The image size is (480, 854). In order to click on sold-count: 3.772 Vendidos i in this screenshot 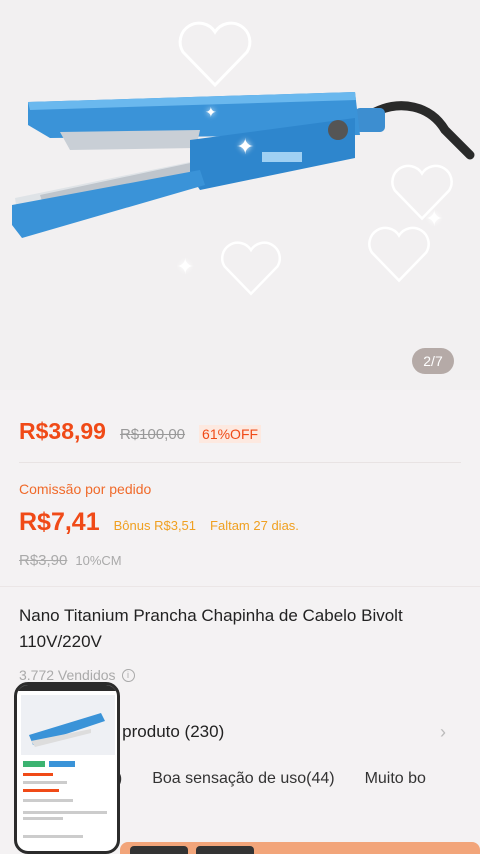, I will do `click(77, 675)`.